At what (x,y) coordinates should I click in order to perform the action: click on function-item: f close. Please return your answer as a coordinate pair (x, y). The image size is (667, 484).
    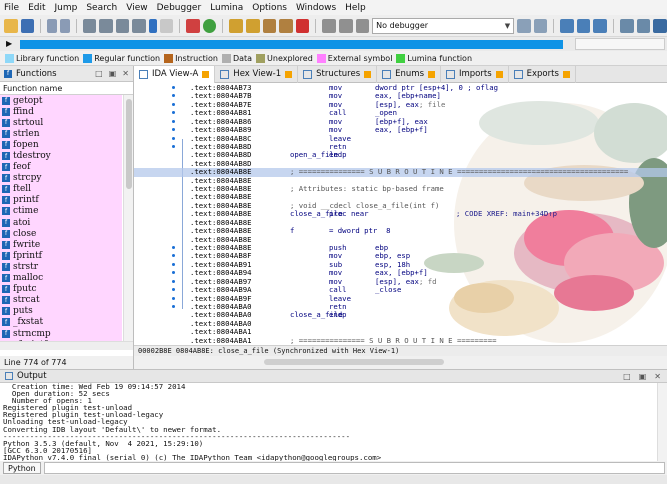
    Looking at the image, I should click on (61, 234).